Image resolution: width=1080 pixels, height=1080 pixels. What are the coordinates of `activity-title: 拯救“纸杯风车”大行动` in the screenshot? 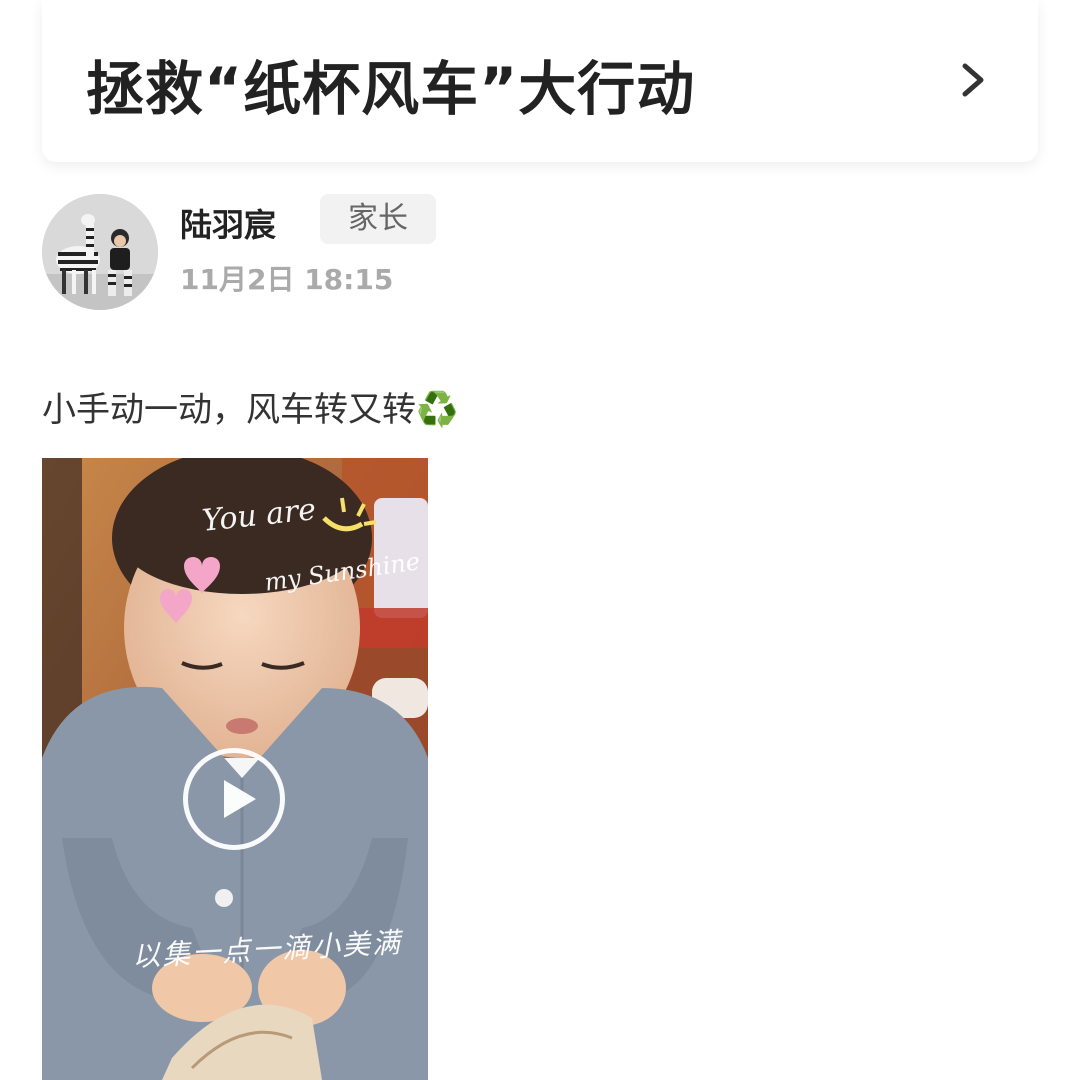 It's located at (391, 89).